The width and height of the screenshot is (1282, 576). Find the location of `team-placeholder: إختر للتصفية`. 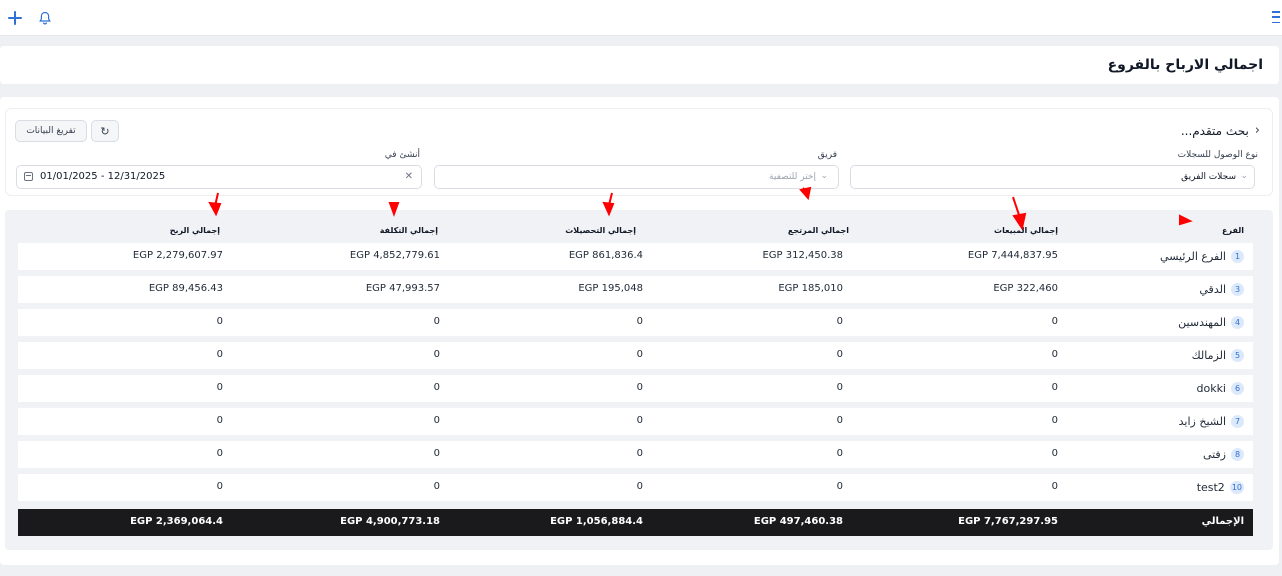

team-placeholder: إختر للتصفية is located at coordinates (792, 177).